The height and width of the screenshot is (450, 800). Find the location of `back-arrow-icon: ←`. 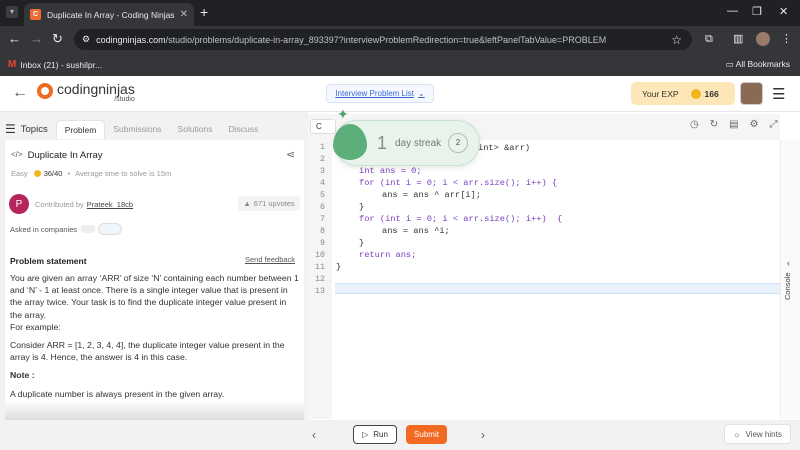

back-arrow-icon: ← is located at coordinates (14, 39).